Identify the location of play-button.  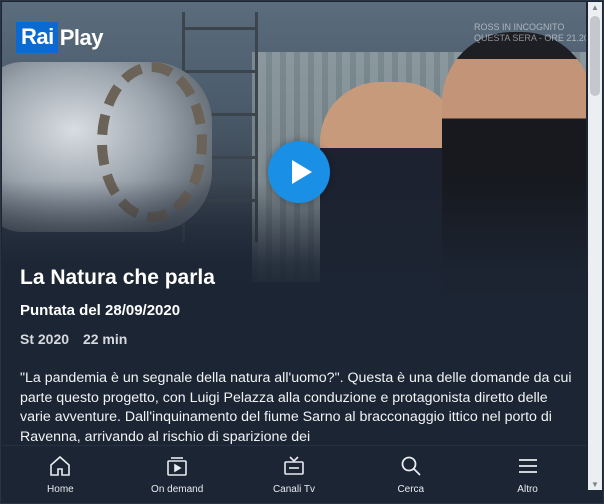
(299, 172).